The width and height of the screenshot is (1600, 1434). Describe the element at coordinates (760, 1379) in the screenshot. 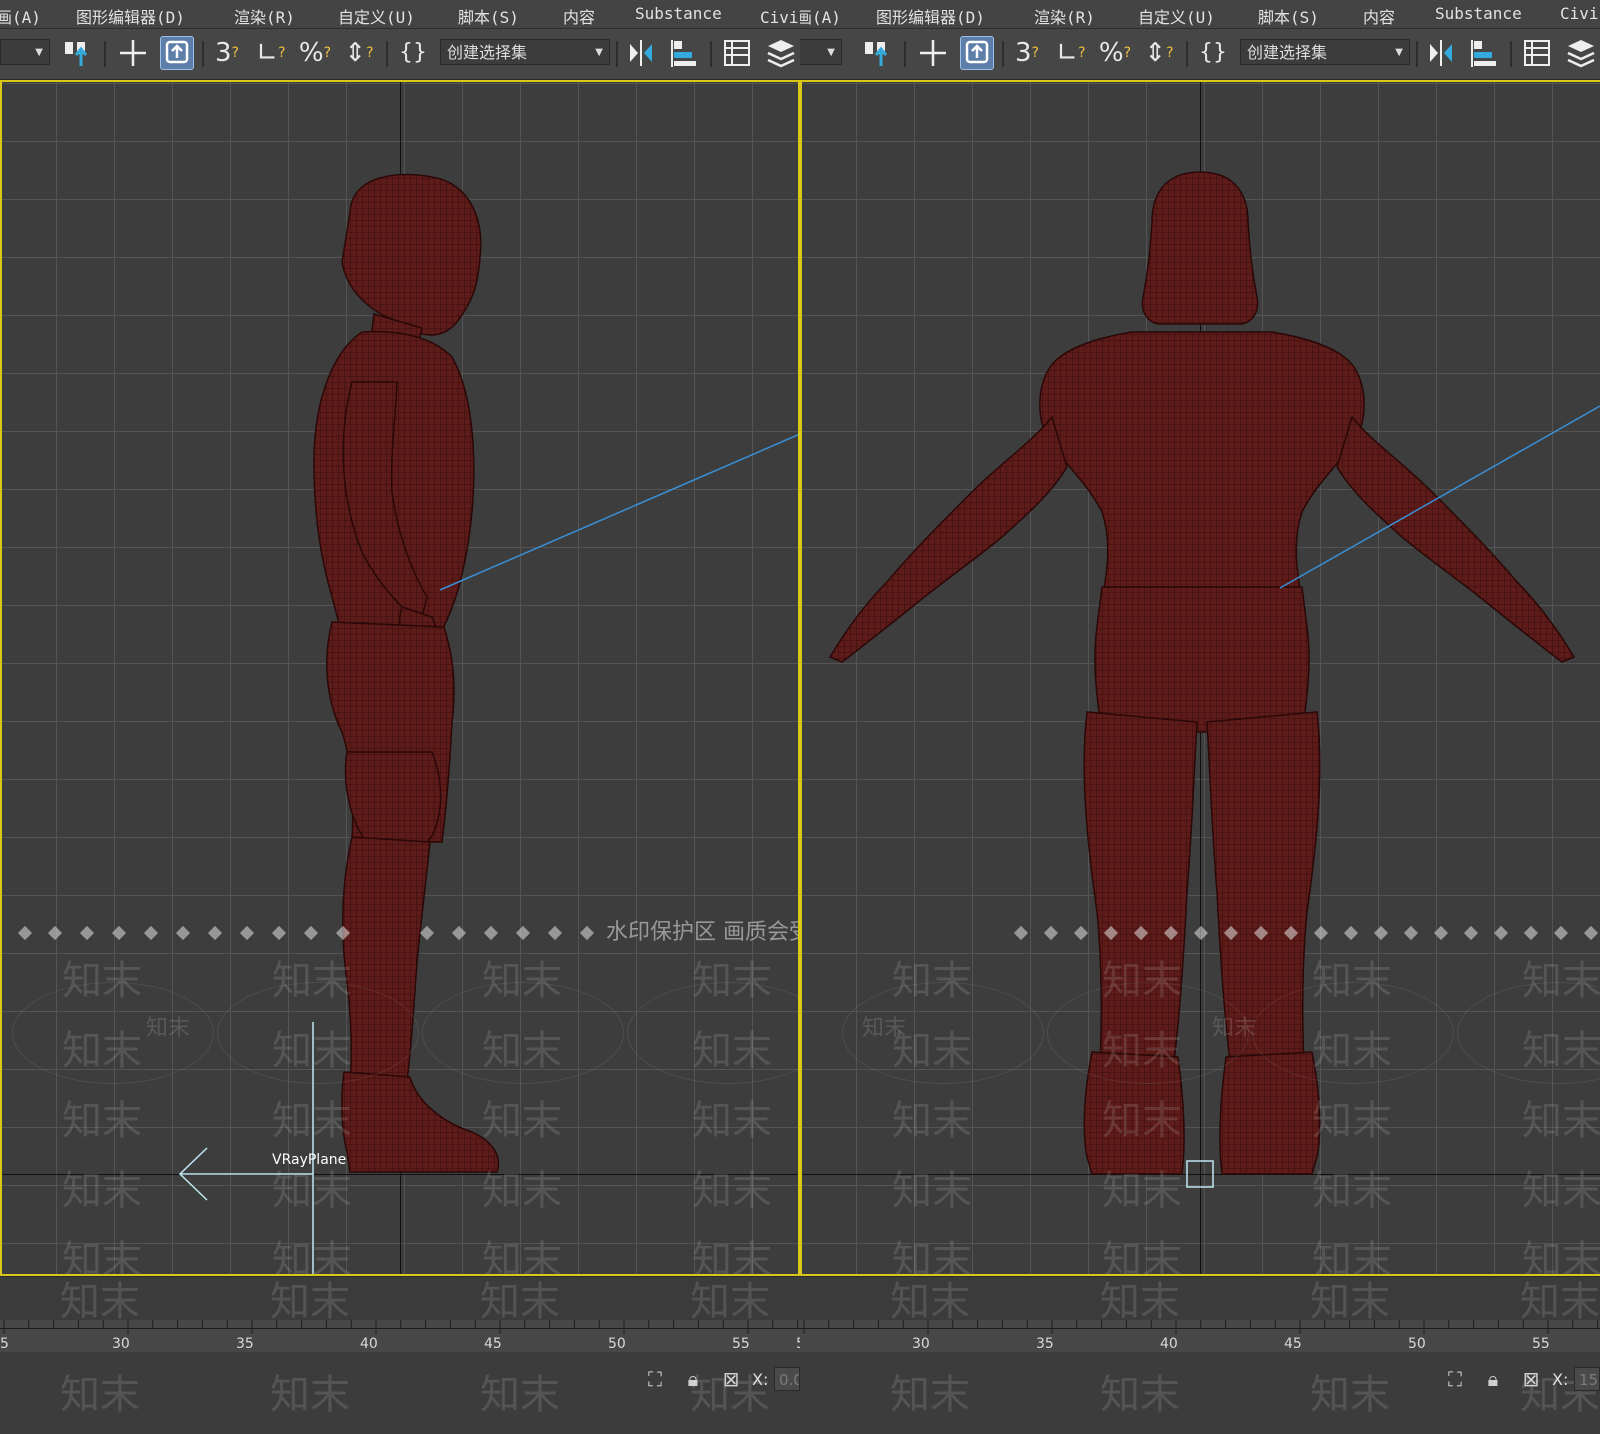

I see `x-coord-label: X:` at that location.